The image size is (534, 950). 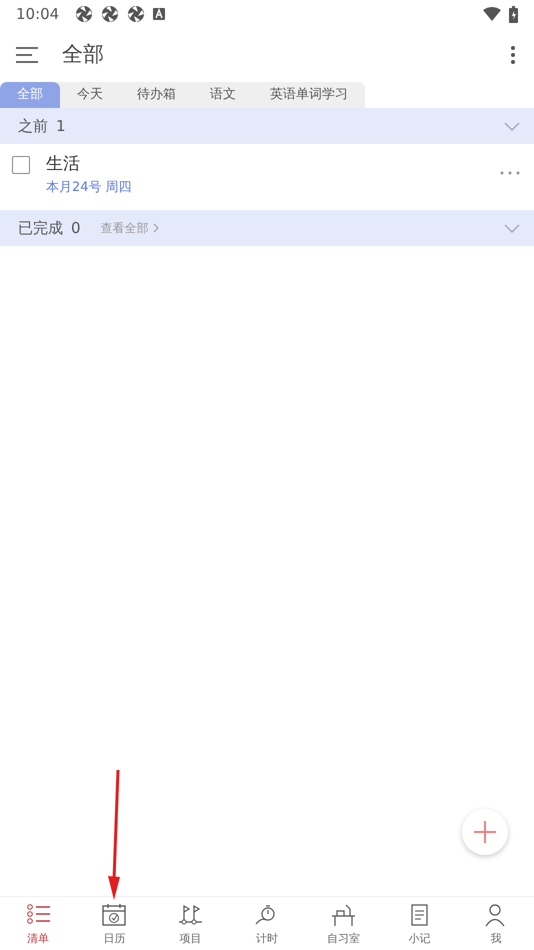 What do you see at coordinates (223, 95) in the screenshot?
I see `tab: 语文` at bounding box center [223, 95].